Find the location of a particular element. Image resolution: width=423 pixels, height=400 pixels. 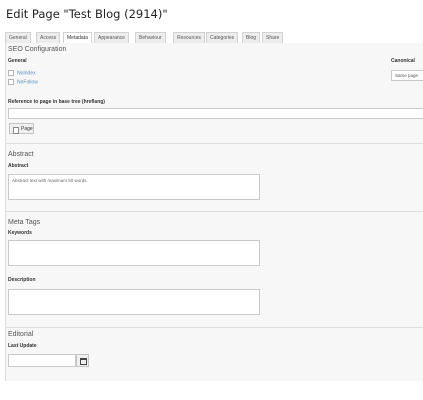

tab-access: Access is located at coordinates (48, 37).